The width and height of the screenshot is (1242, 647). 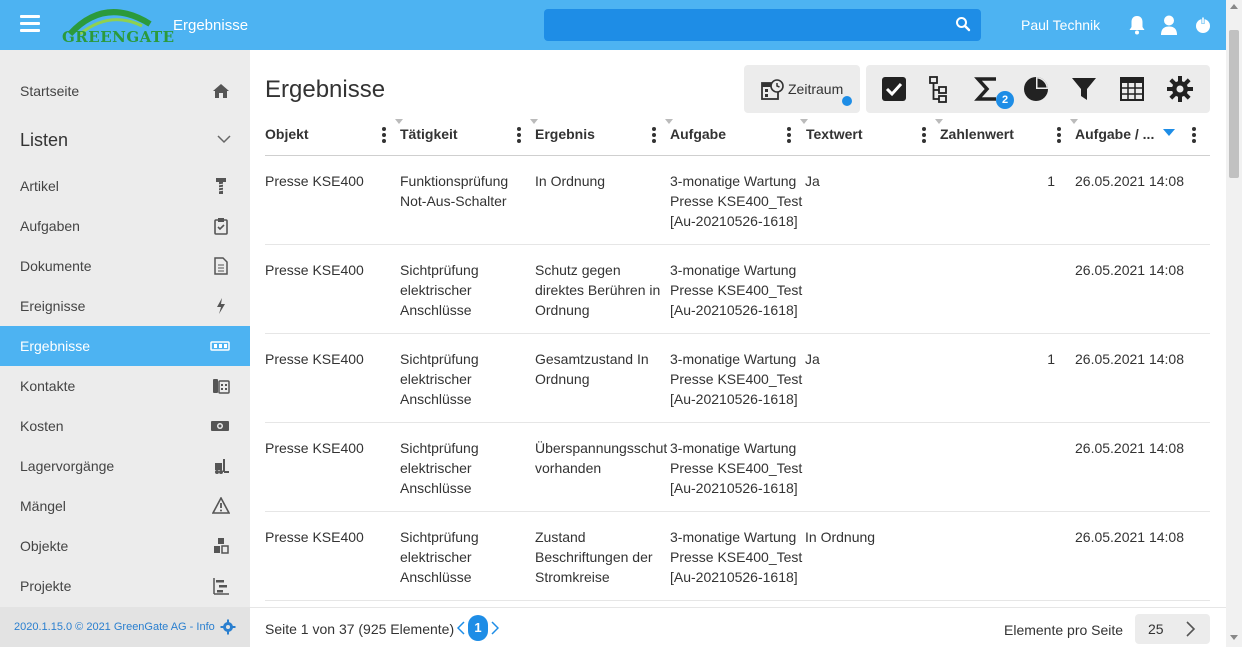 I want to click on sidebar-item-label: Dokumente, so click(x=56, y=266).